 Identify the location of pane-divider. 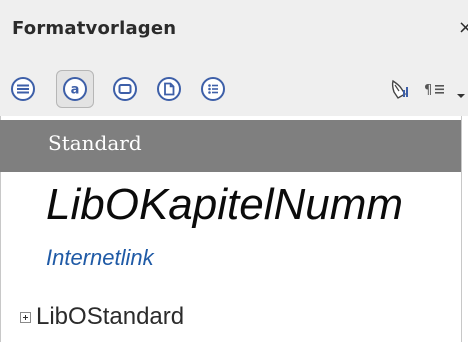
(461, 229).